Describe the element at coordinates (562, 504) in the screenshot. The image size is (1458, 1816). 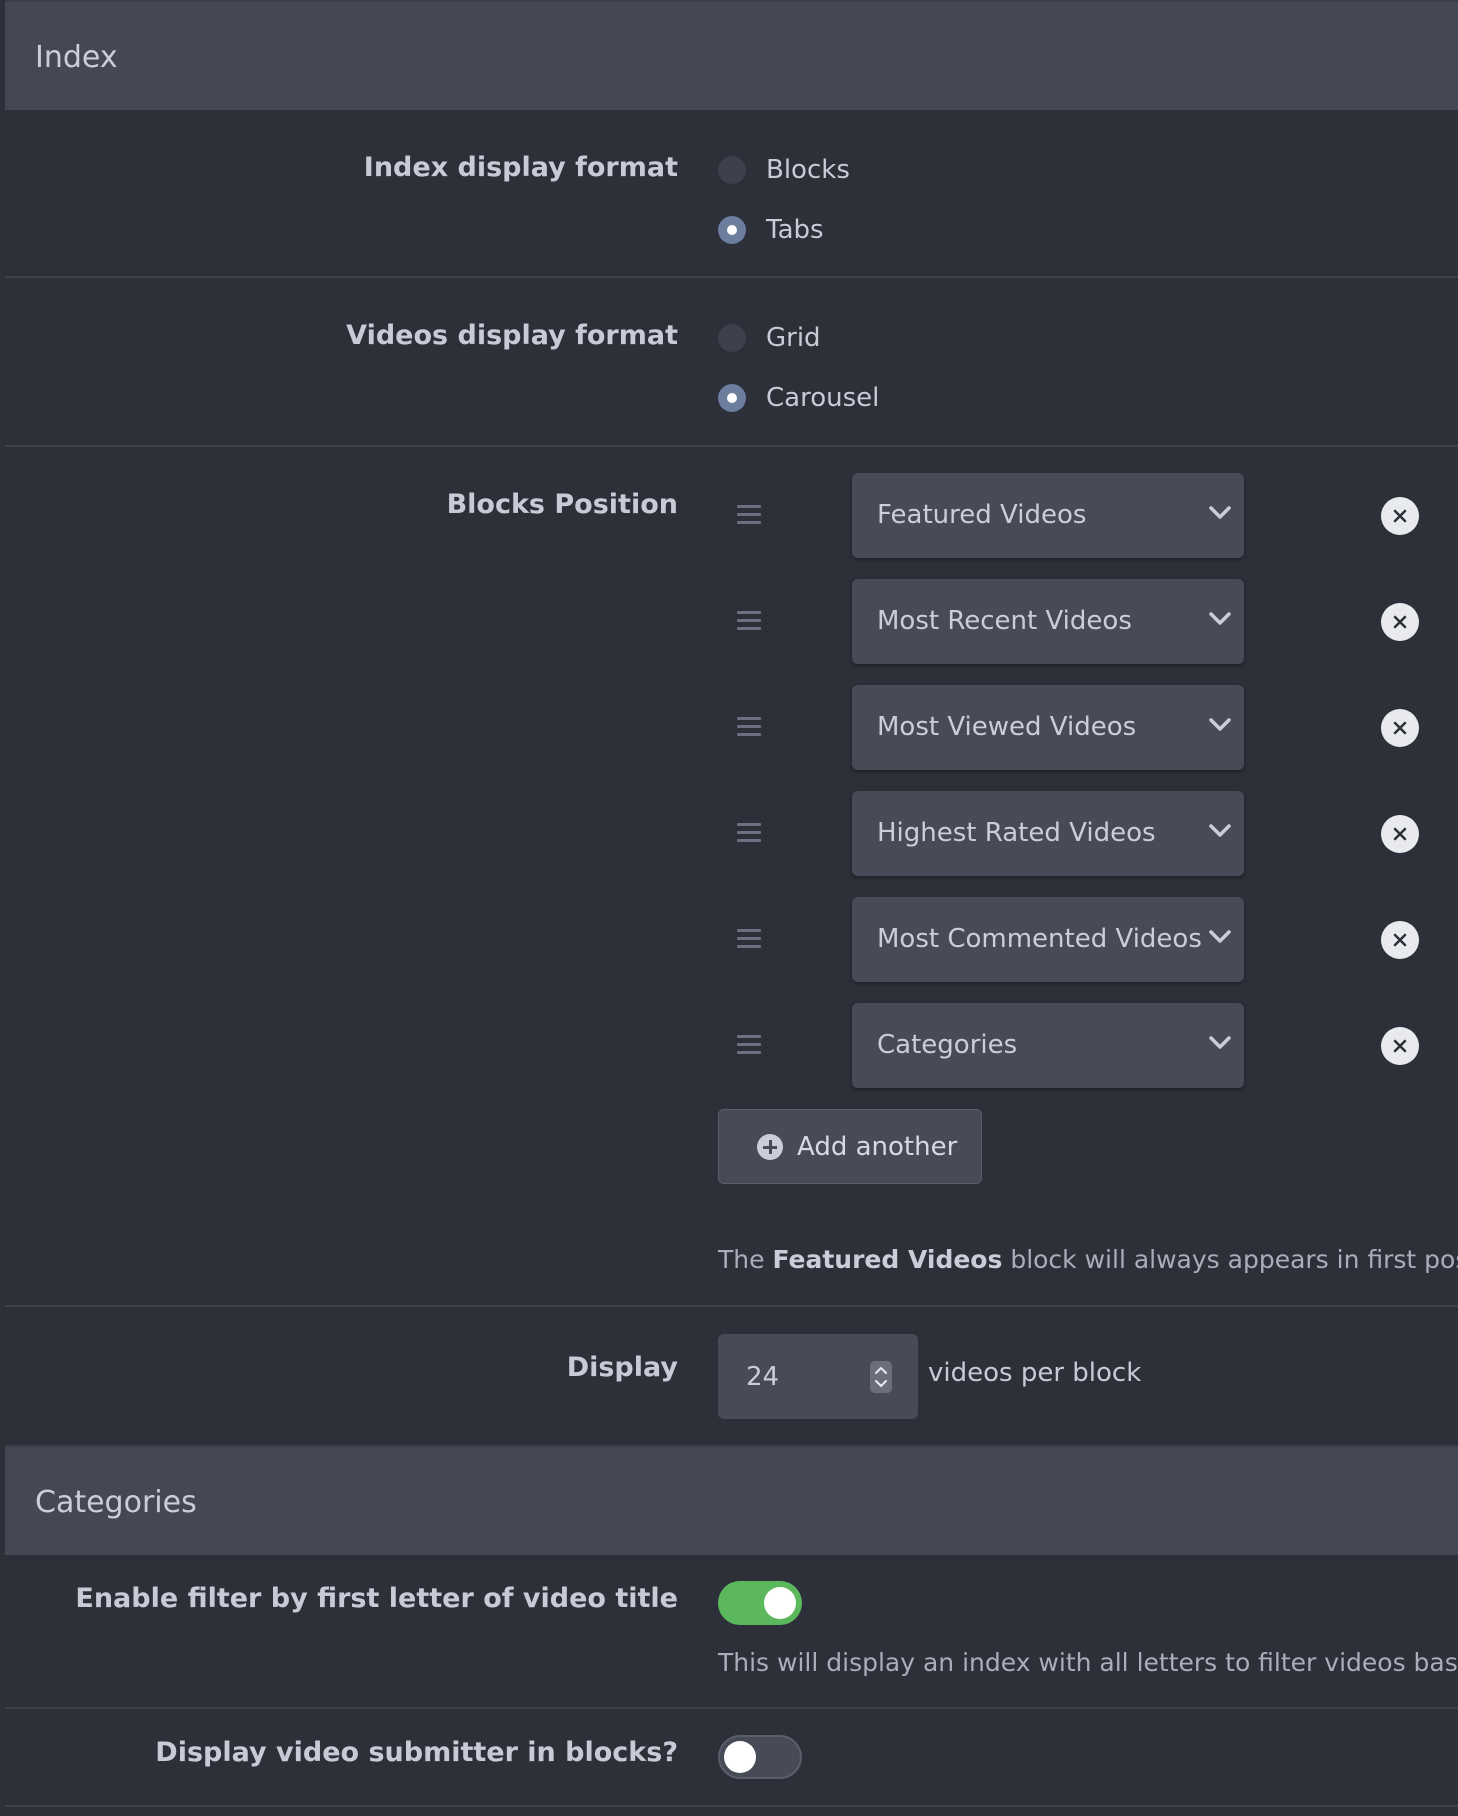
I see `blocks-position-label: Blocks Position` at that location.